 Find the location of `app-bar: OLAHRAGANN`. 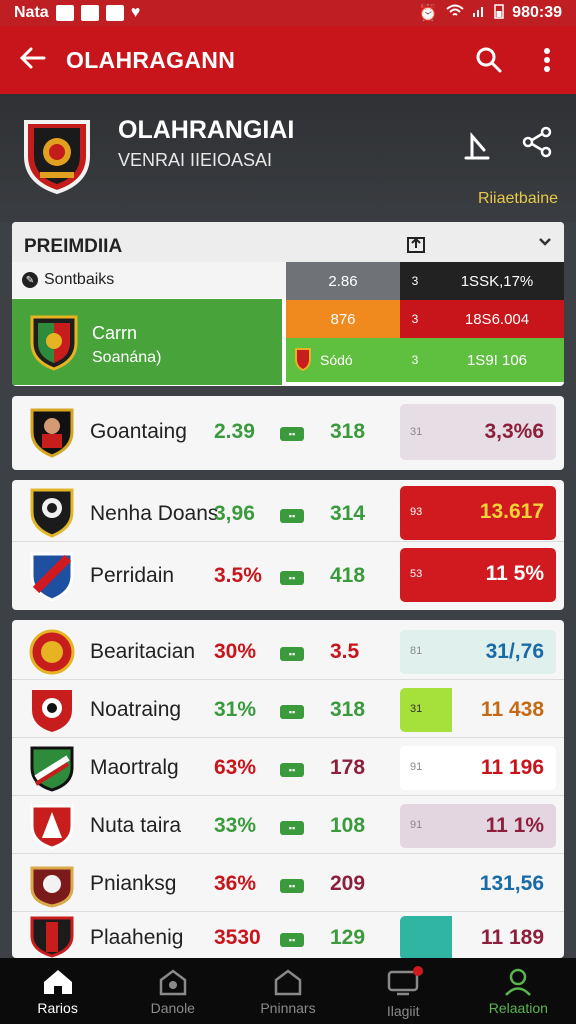

app-bar: OLAHRAGANN is located at coordinates (288, 60).